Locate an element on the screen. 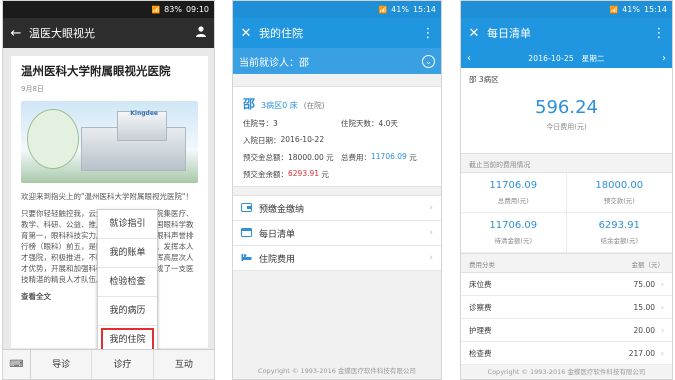 The image size is (675, 380). stat-value: 6293.91 is located at coordinates (619, 225).